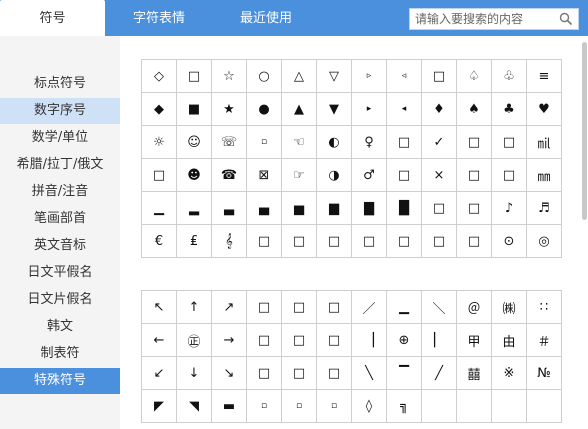 Image resolution: width=588 pixels, height=429 pixels. I want to click on symbol-cell: ※, so click(509, 373).